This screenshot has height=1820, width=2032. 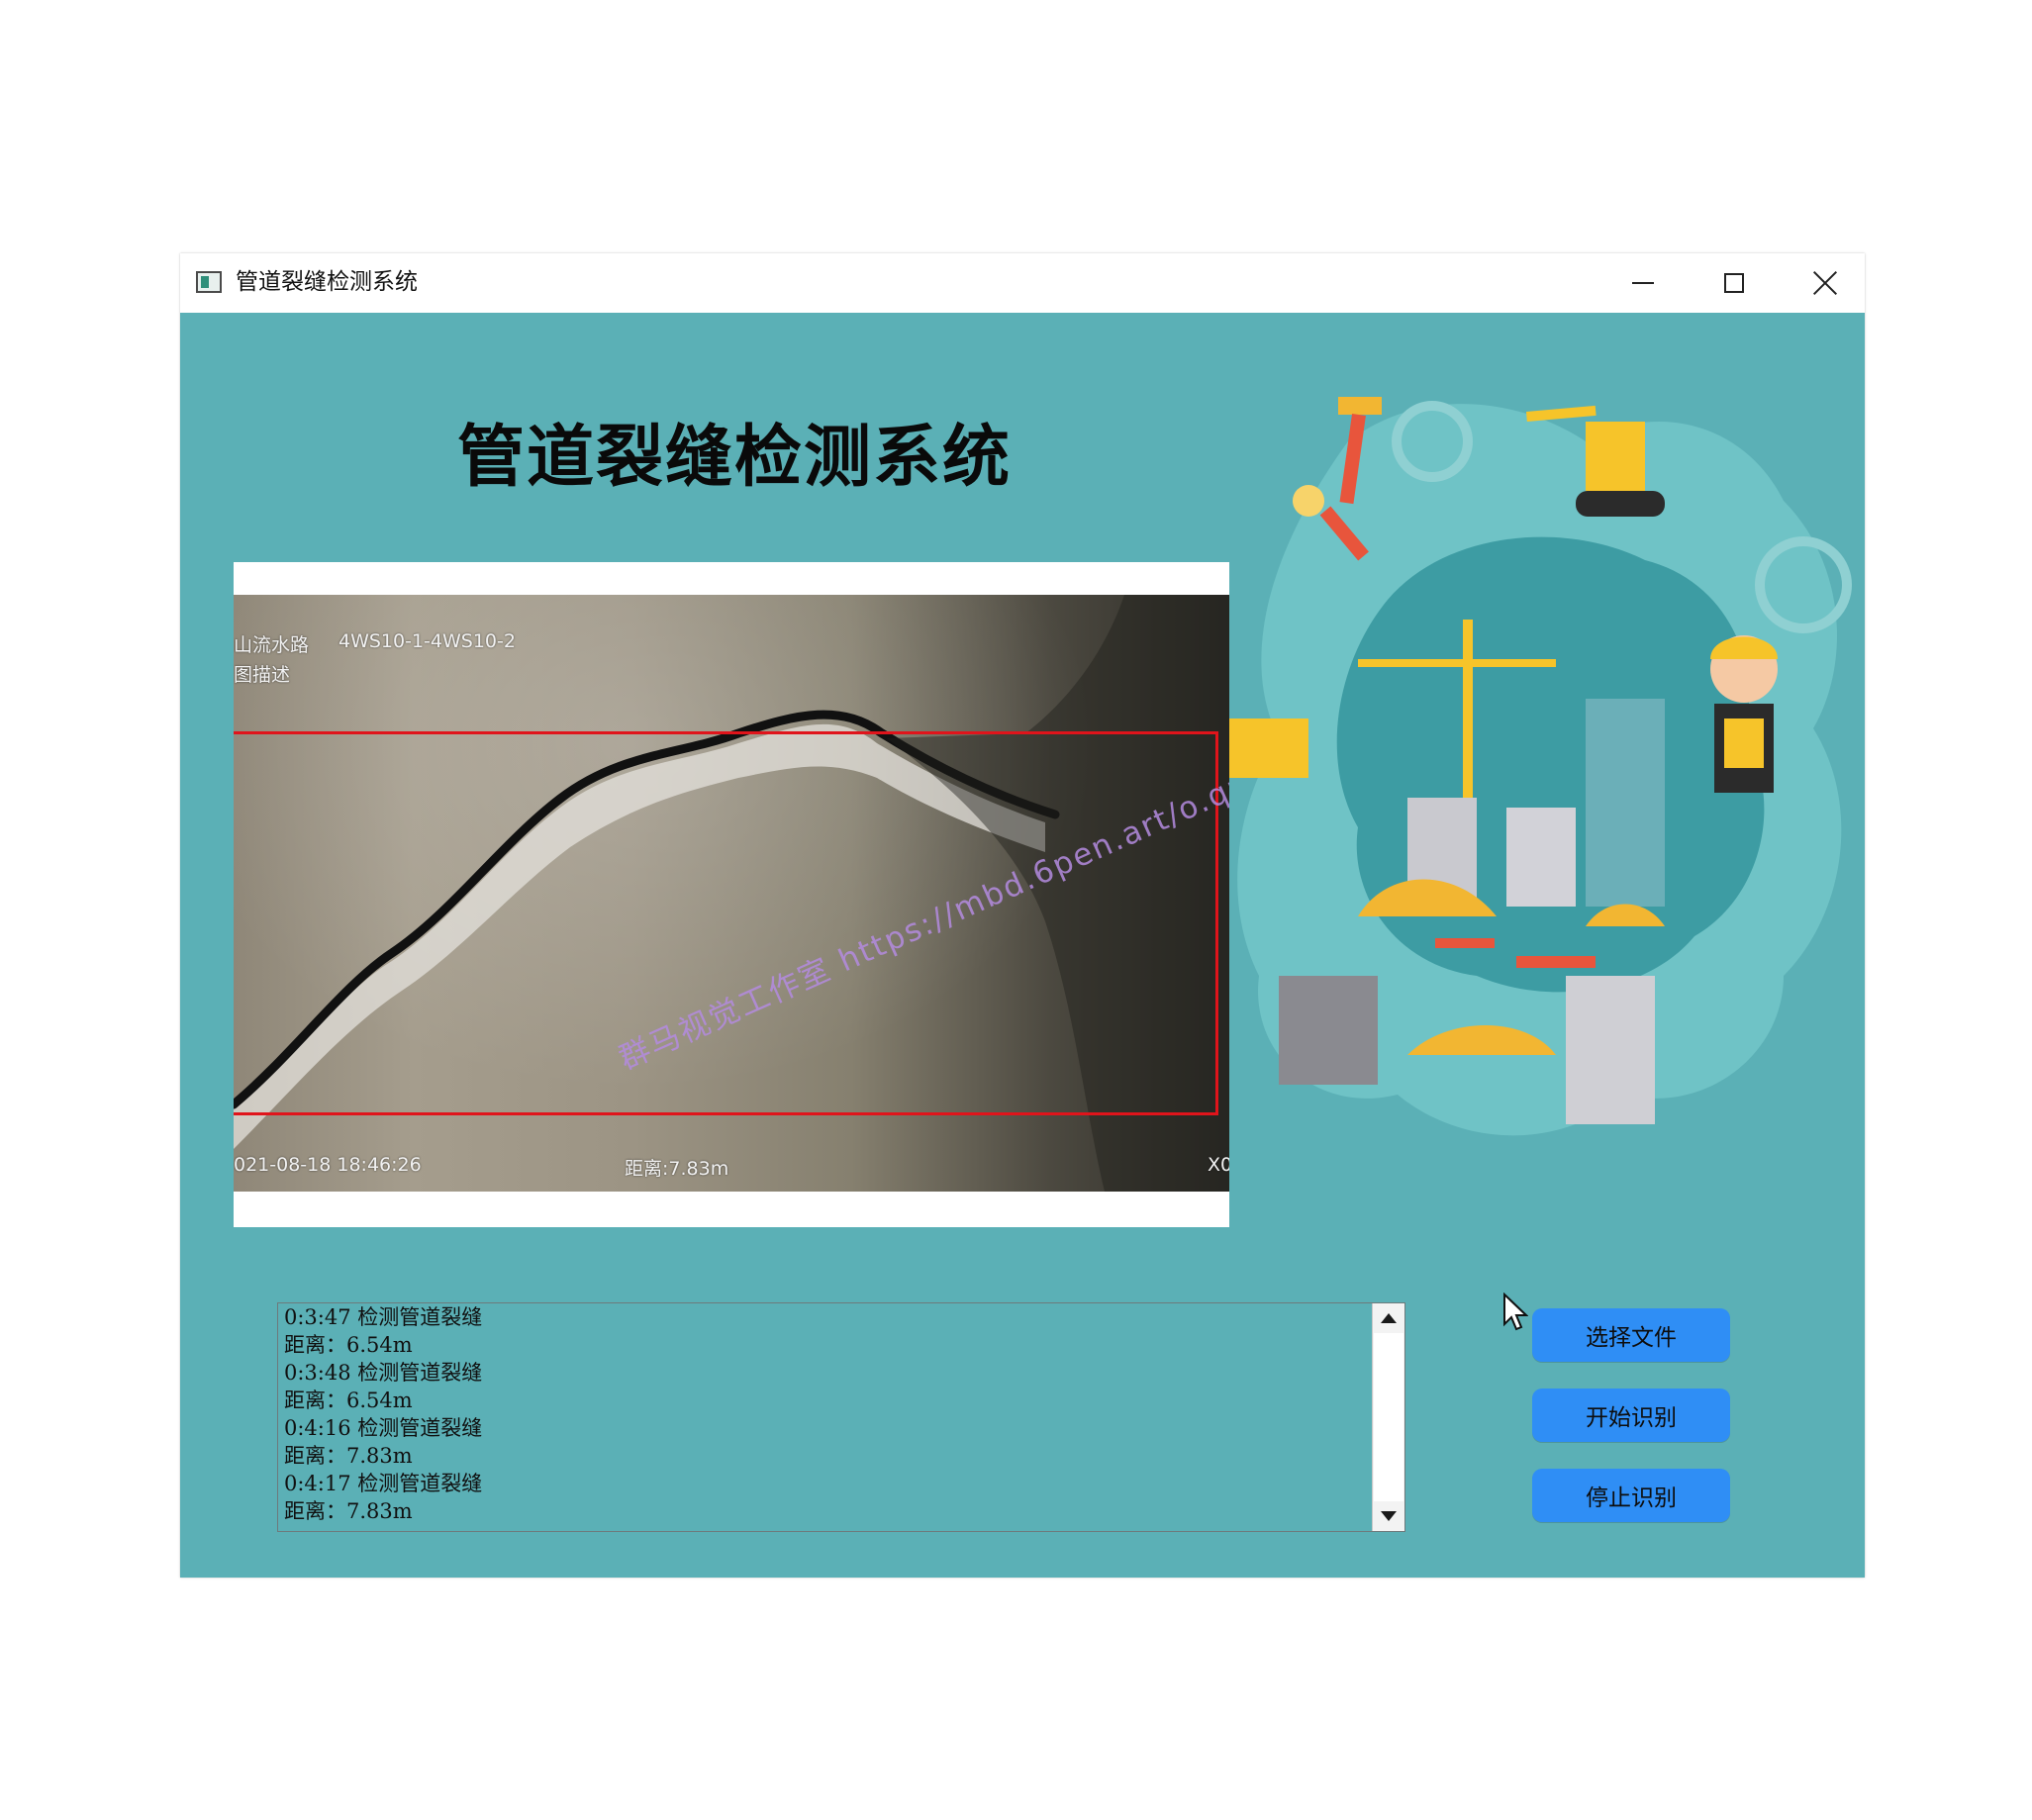 I want to click on arrow-down-icon, so click(x=1389, y=1516).